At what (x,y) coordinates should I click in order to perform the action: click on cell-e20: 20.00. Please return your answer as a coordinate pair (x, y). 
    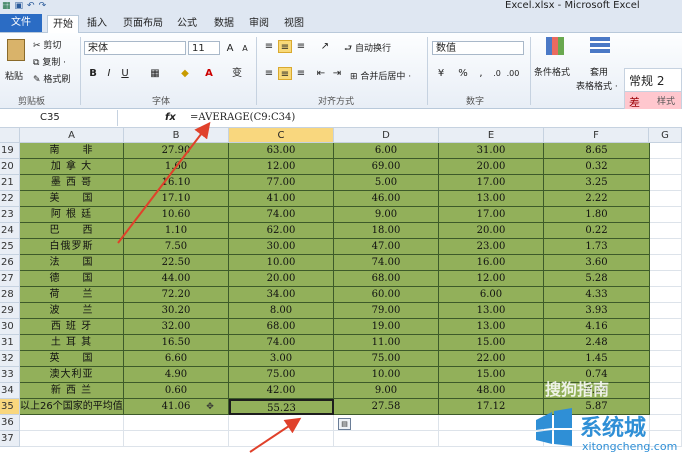
    Looking at the image, I should click on (491, 167).